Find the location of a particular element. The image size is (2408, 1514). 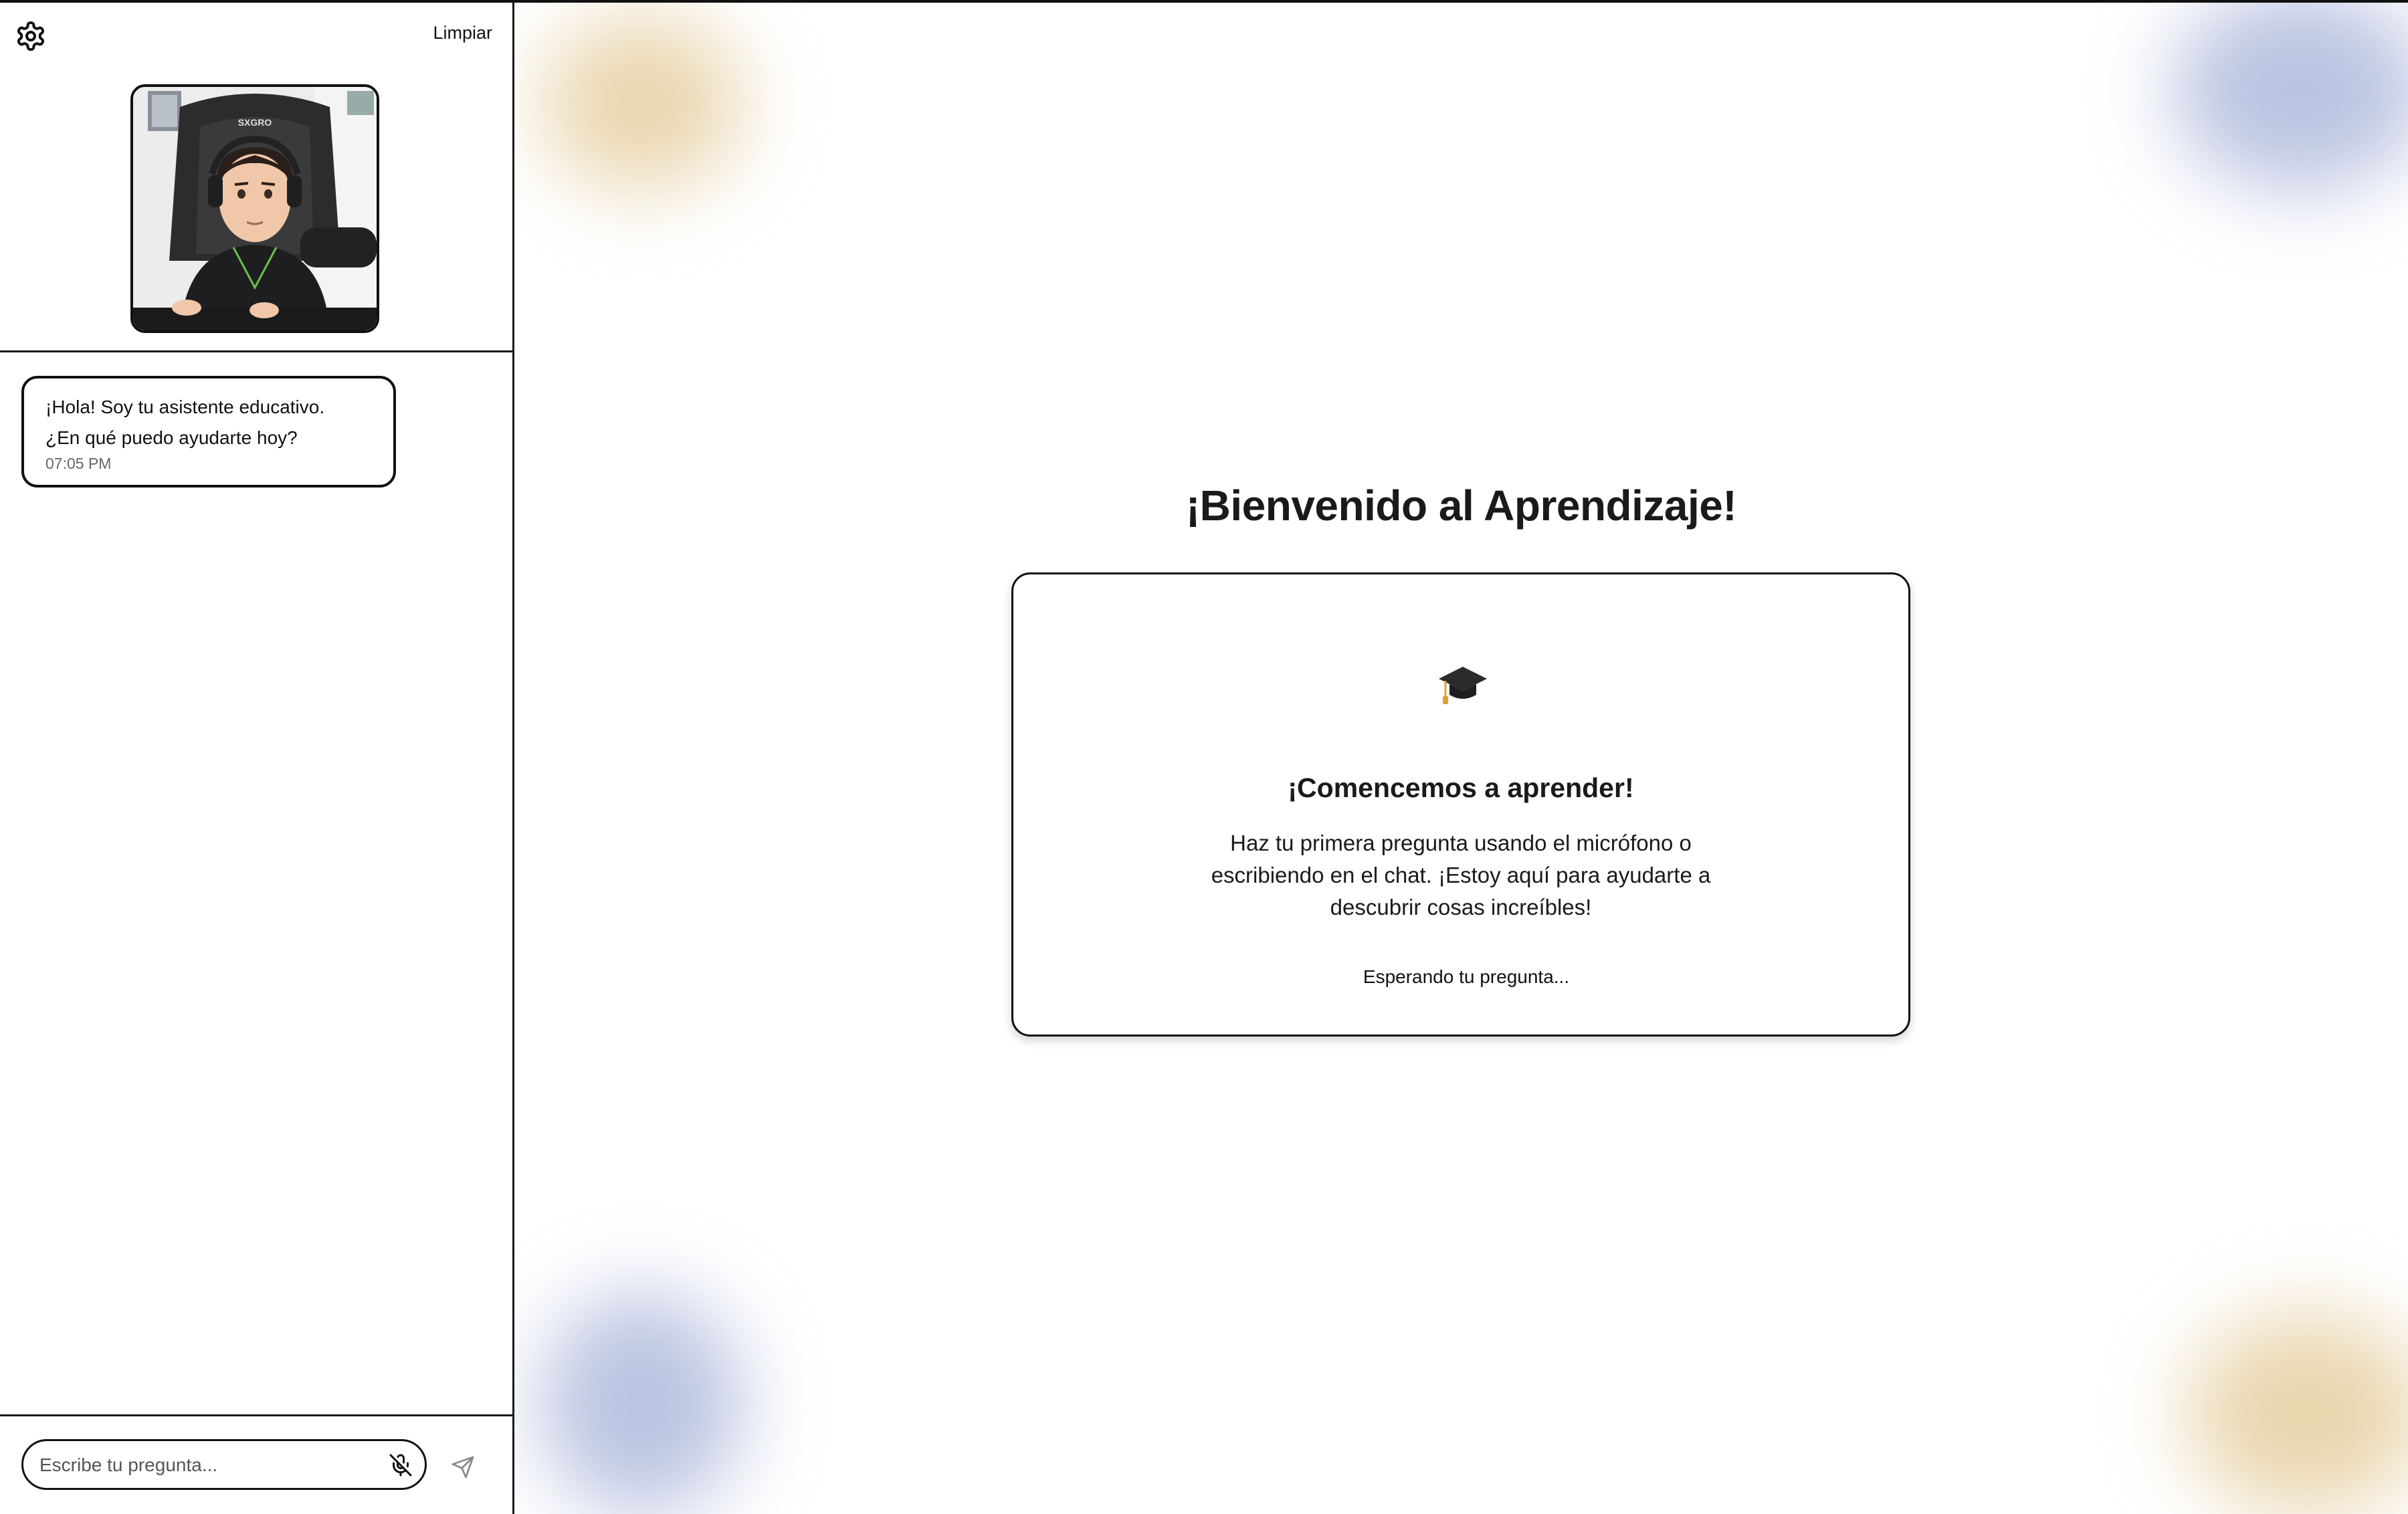

gear-icon is located at coordinates (31, 36).